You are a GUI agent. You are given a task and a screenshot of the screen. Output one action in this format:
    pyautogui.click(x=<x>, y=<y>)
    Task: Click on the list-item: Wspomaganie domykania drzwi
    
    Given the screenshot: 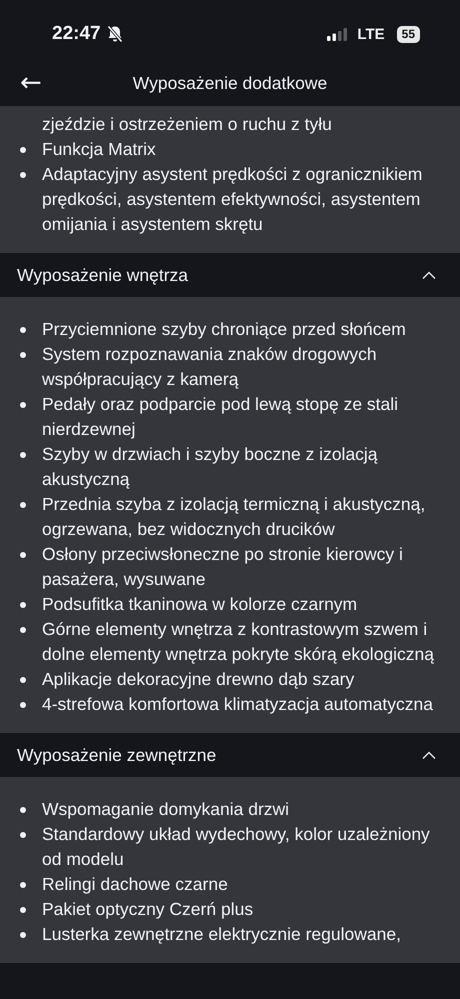 What is the action you would take?
    pyautogui.click(x=166, y=809)
    